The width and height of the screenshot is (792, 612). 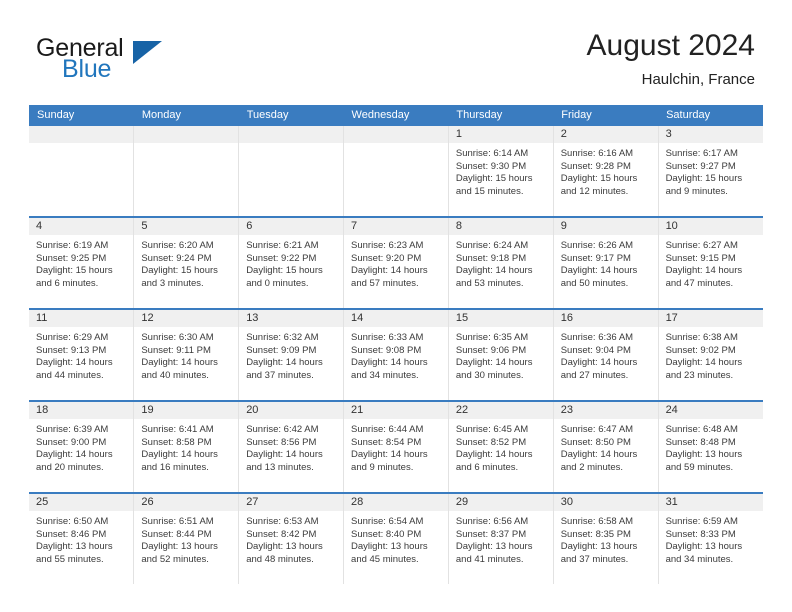 What do you see at coordinates (489, 559) in the screenshot?
I see `daylight-text-line2: and 41 minutes.` at bounding box center [489, 559].